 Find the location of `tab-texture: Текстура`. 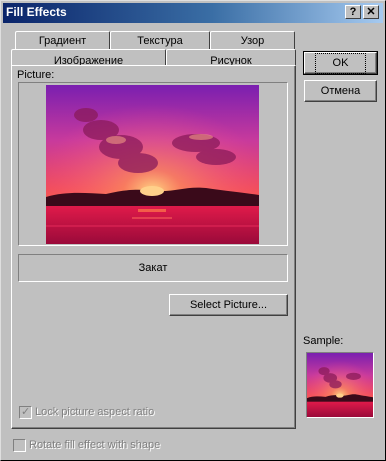

tab-texture: Текстура is located at coordinates (160, 41).